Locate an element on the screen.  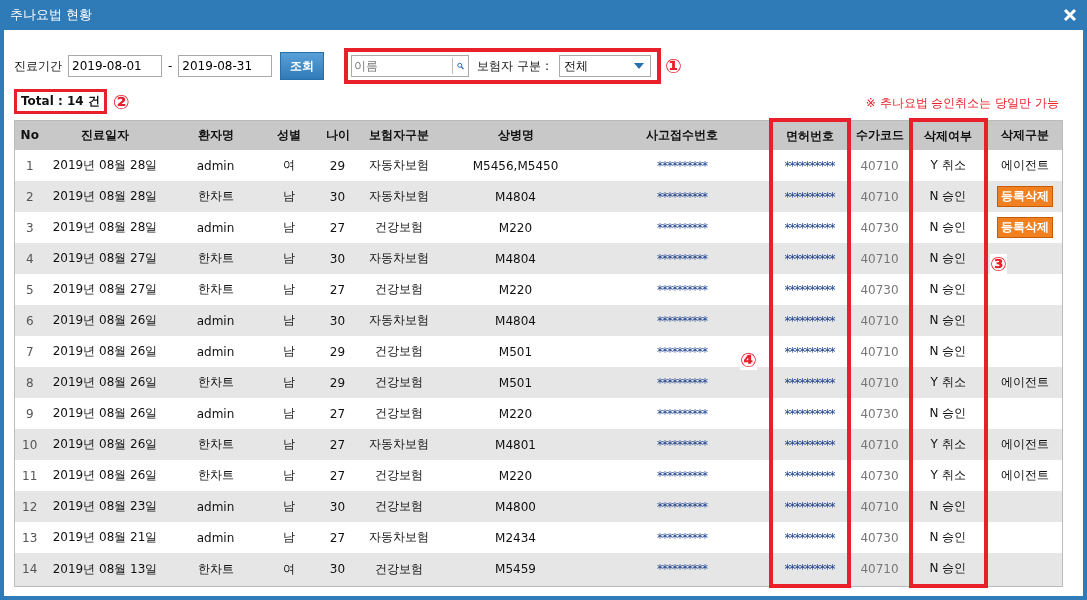
table-cell: 1 is located at coordinates (29, 165).